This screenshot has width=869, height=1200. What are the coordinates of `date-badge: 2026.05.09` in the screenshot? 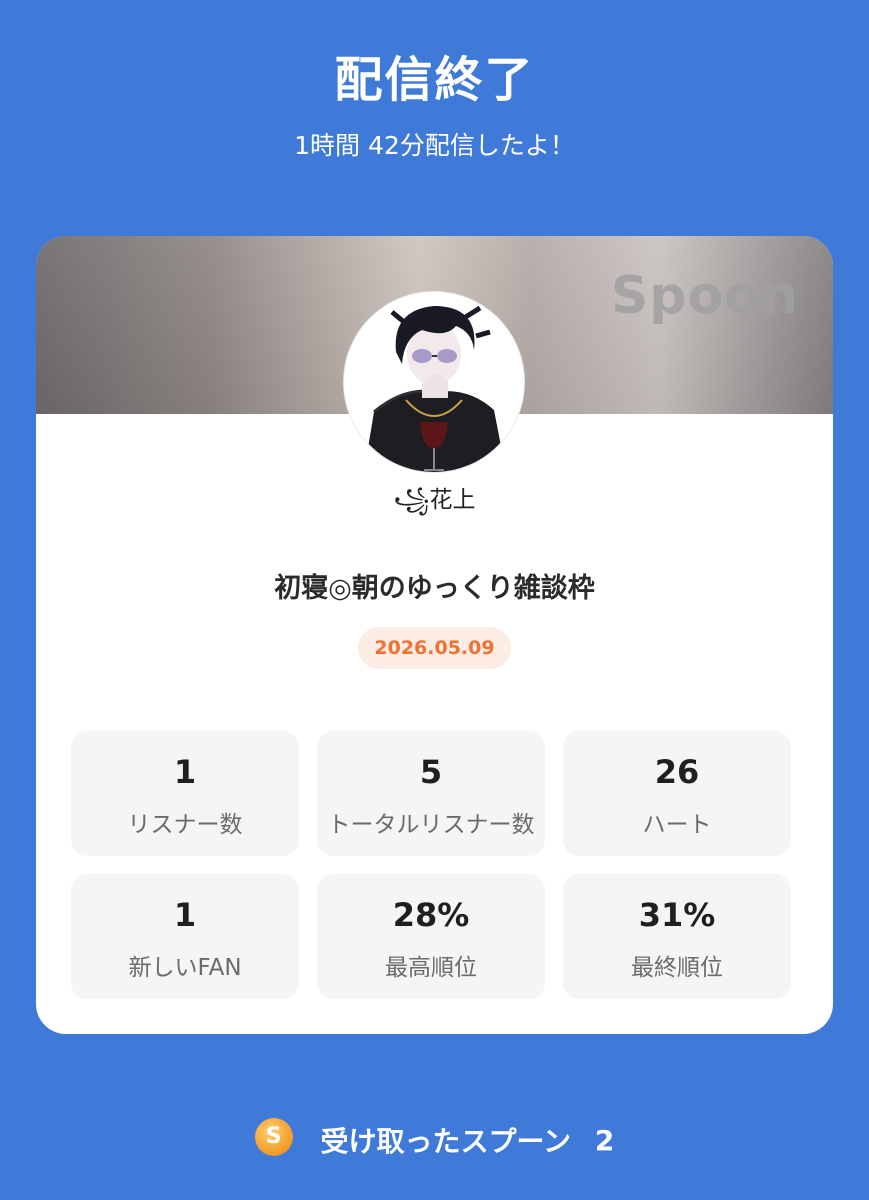 It's located at (434, 648).